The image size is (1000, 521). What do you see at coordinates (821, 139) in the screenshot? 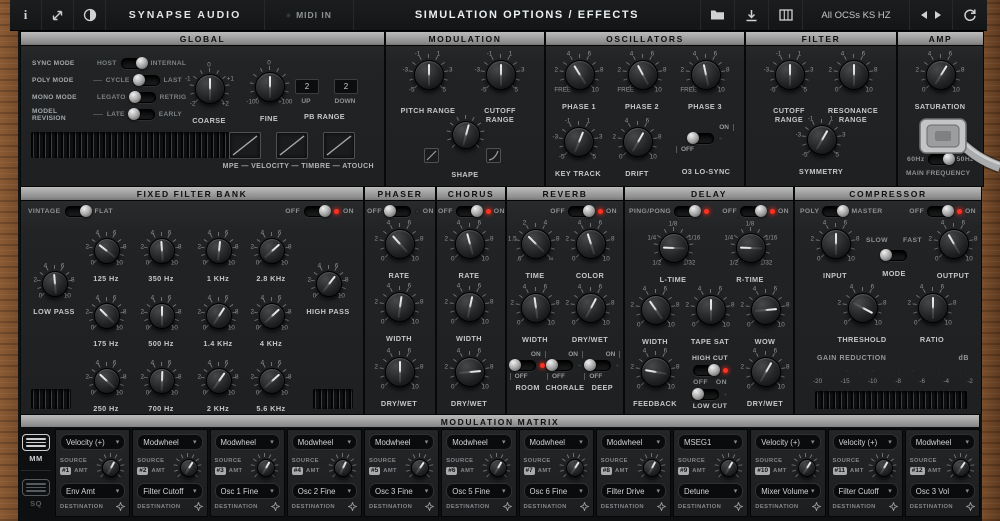
I see `symmetry-knob: -5 -3 -1 1 3 5` at bounding box center [821, 139].